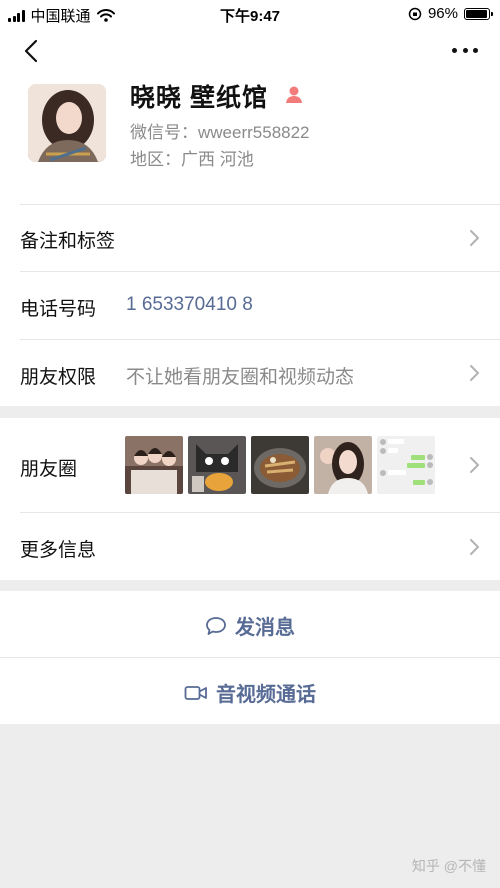  What do you see at coordinates (189, 305) in the screenshot?
I see `phone-value: 1 653370410 8` at bounding box center [189, 305].